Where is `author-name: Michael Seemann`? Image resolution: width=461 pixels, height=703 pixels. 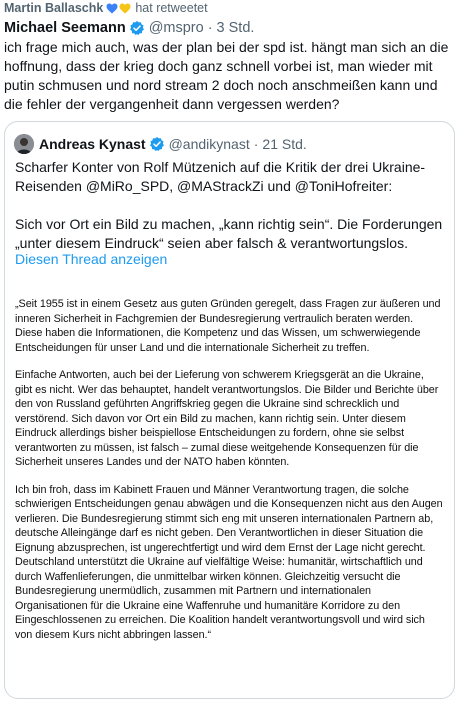 author-name: Michael Seemann is located at coordinates (65, 28).